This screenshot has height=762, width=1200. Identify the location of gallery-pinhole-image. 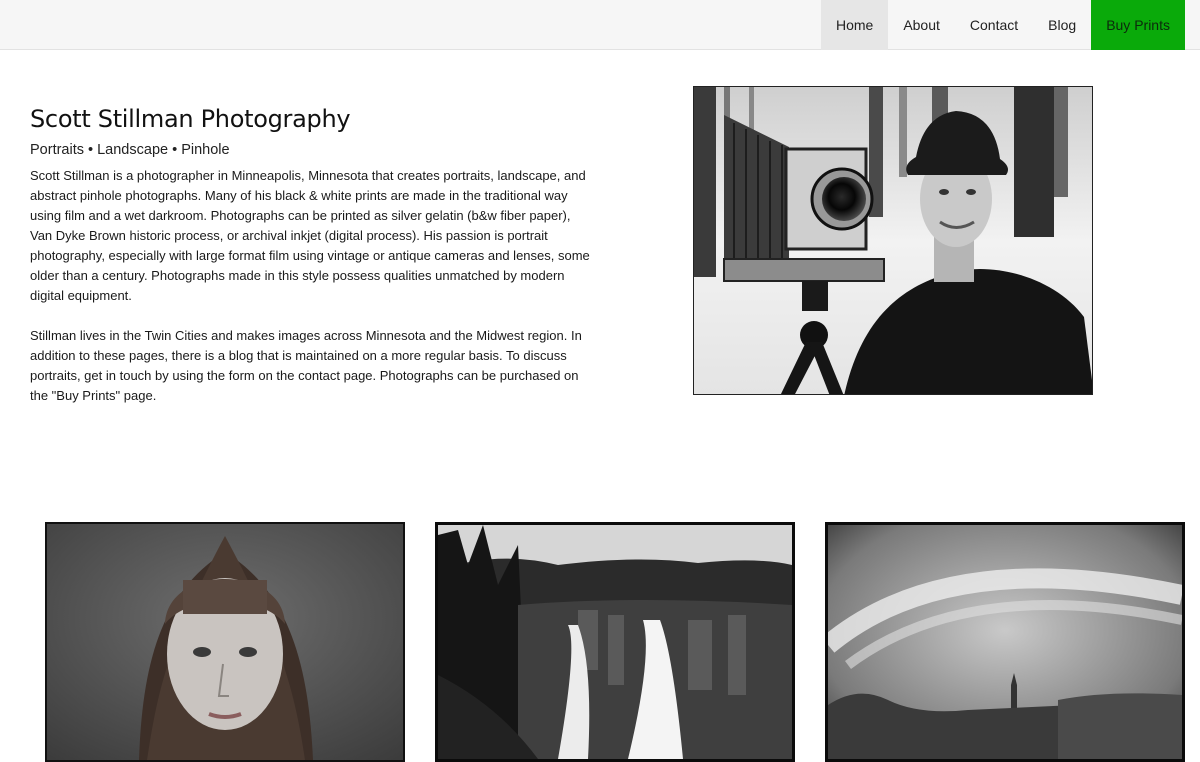
(1005, 642).